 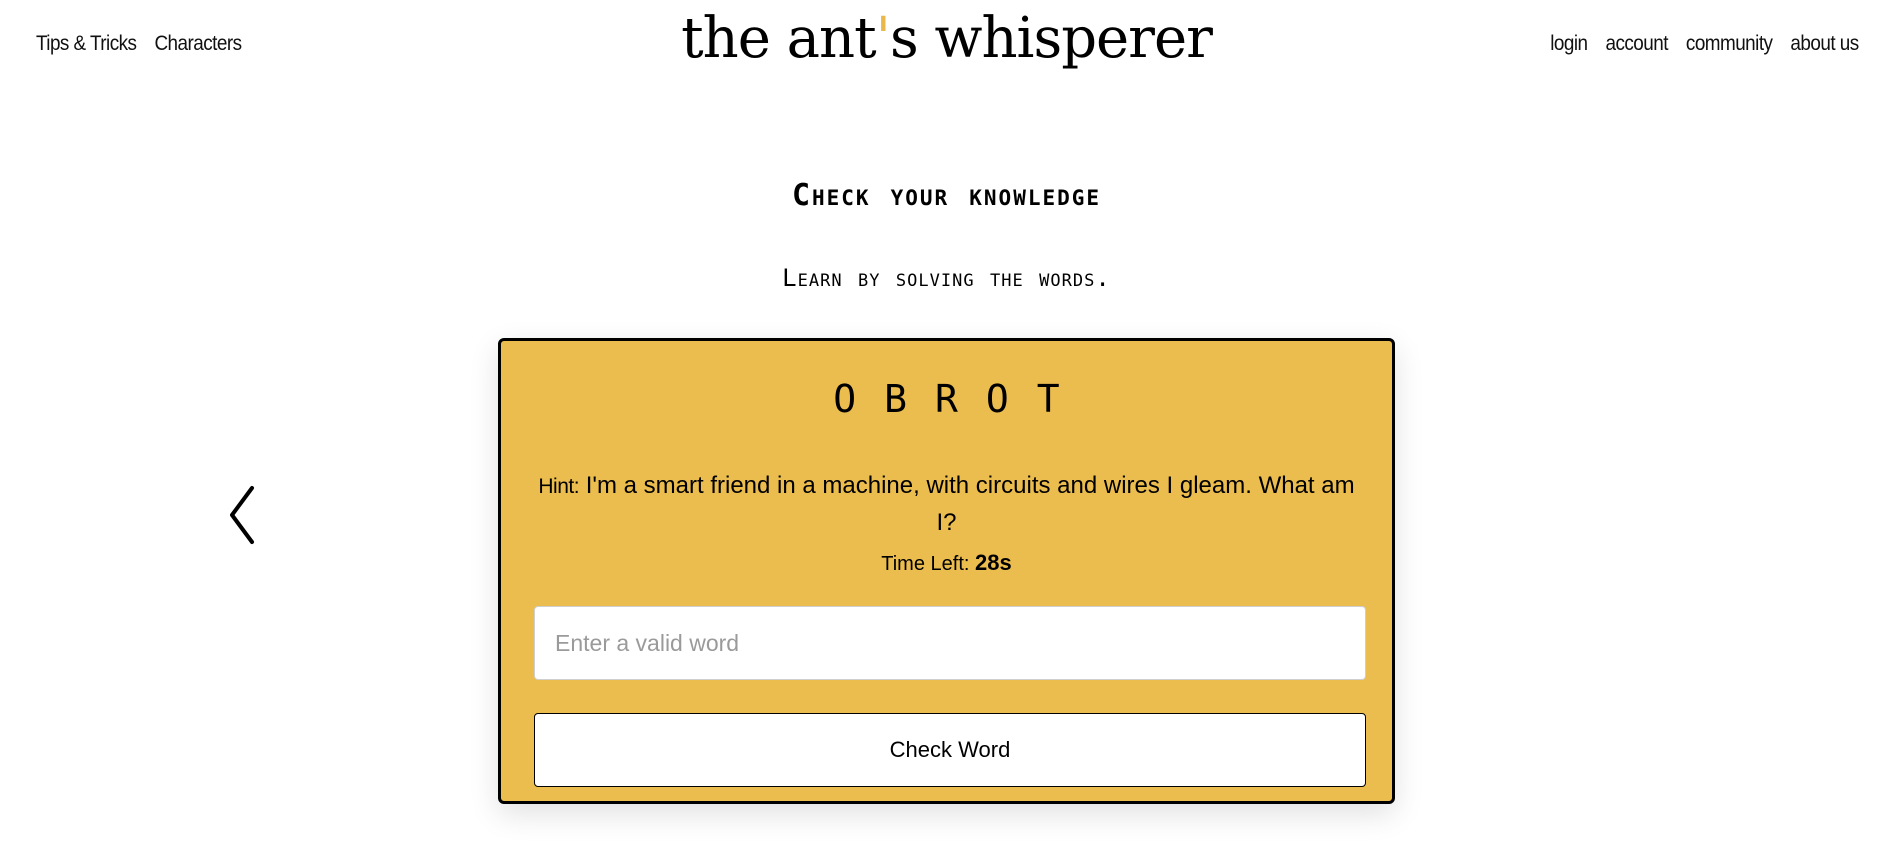 What do you see at coordinates (243, 515) in the screenshot?
I see `chevron-left-icon` at bounding box center [243, 515].